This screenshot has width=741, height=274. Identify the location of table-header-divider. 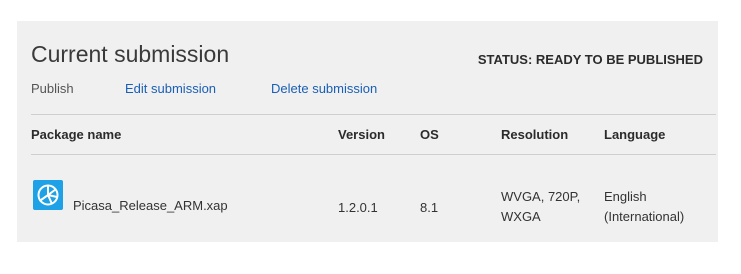
(373, 154).